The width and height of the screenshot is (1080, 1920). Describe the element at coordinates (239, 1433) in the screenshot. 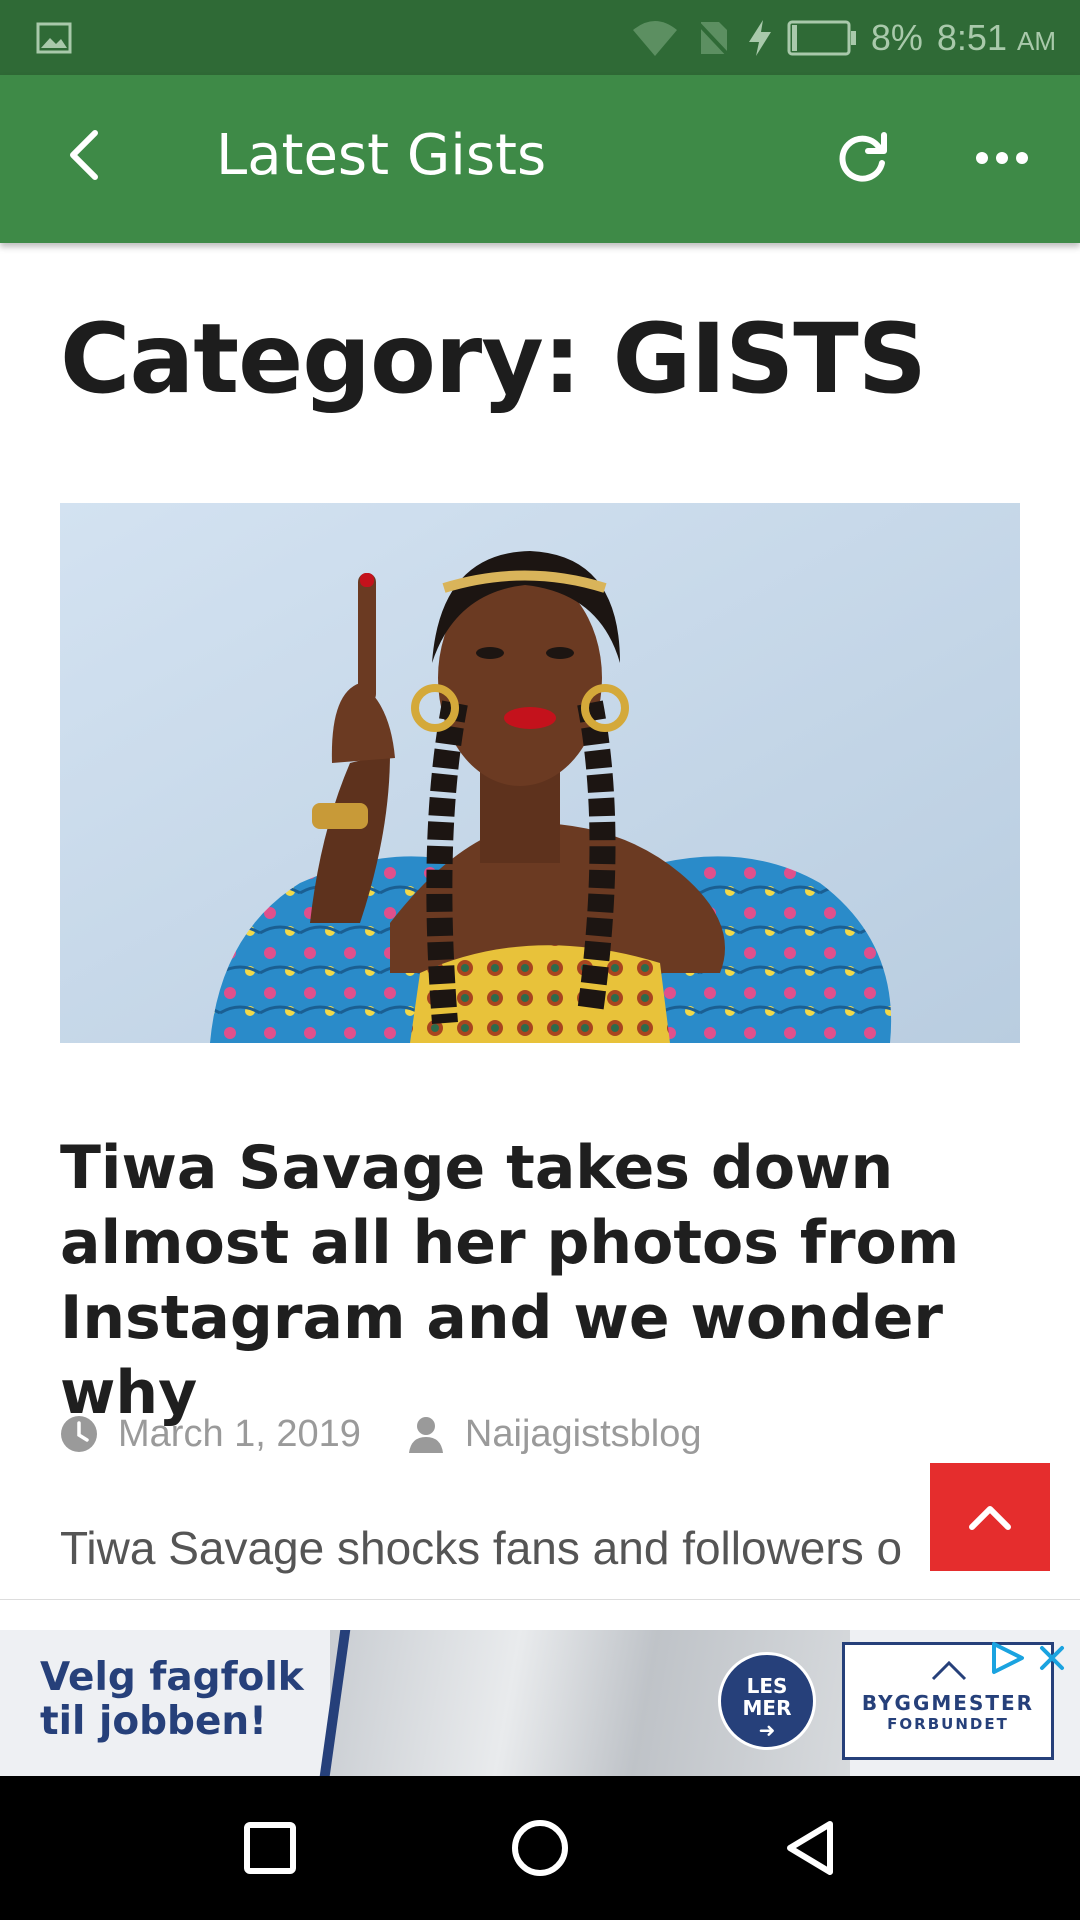

I see `post-date: March 1, 2019` at that location.